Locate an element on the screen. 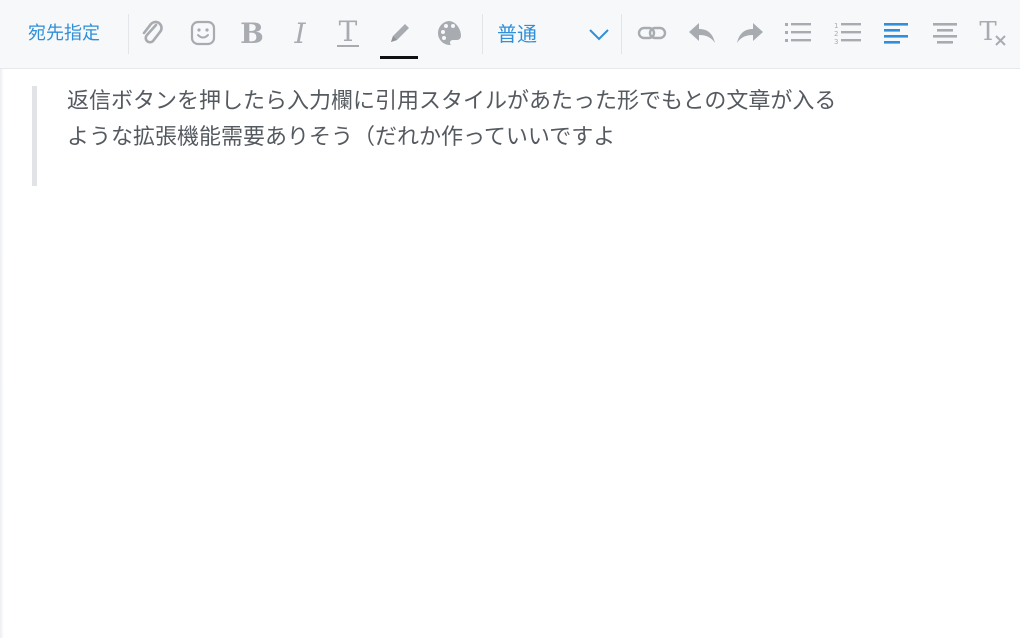  clear-format-button: T is located at coordinates (994, 33).